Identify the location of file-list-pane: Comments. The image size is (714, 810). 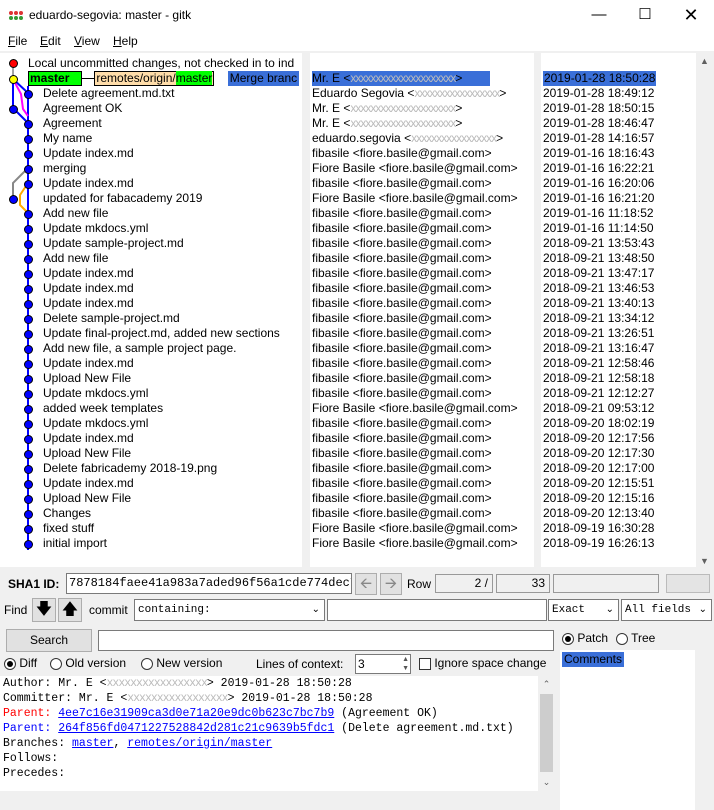
(627, 730).